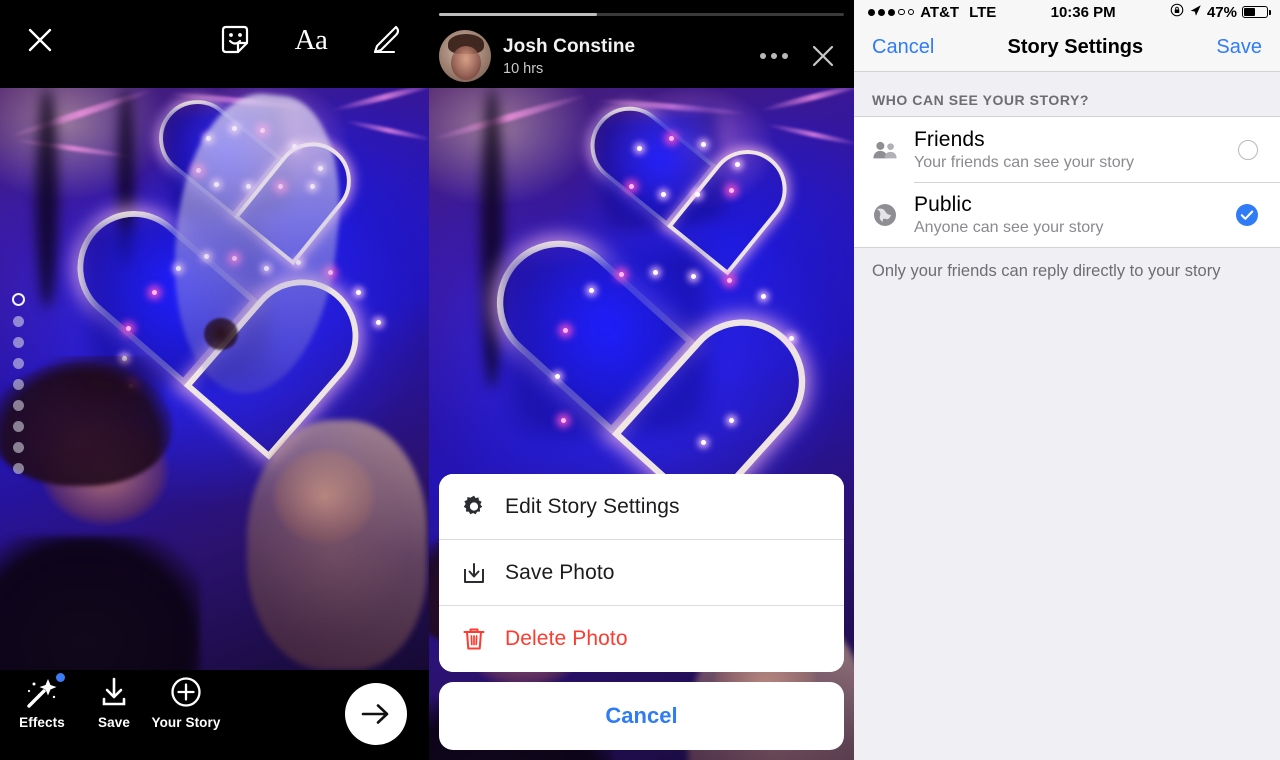  I want to click on network-label: LTE, so click(983, 12).